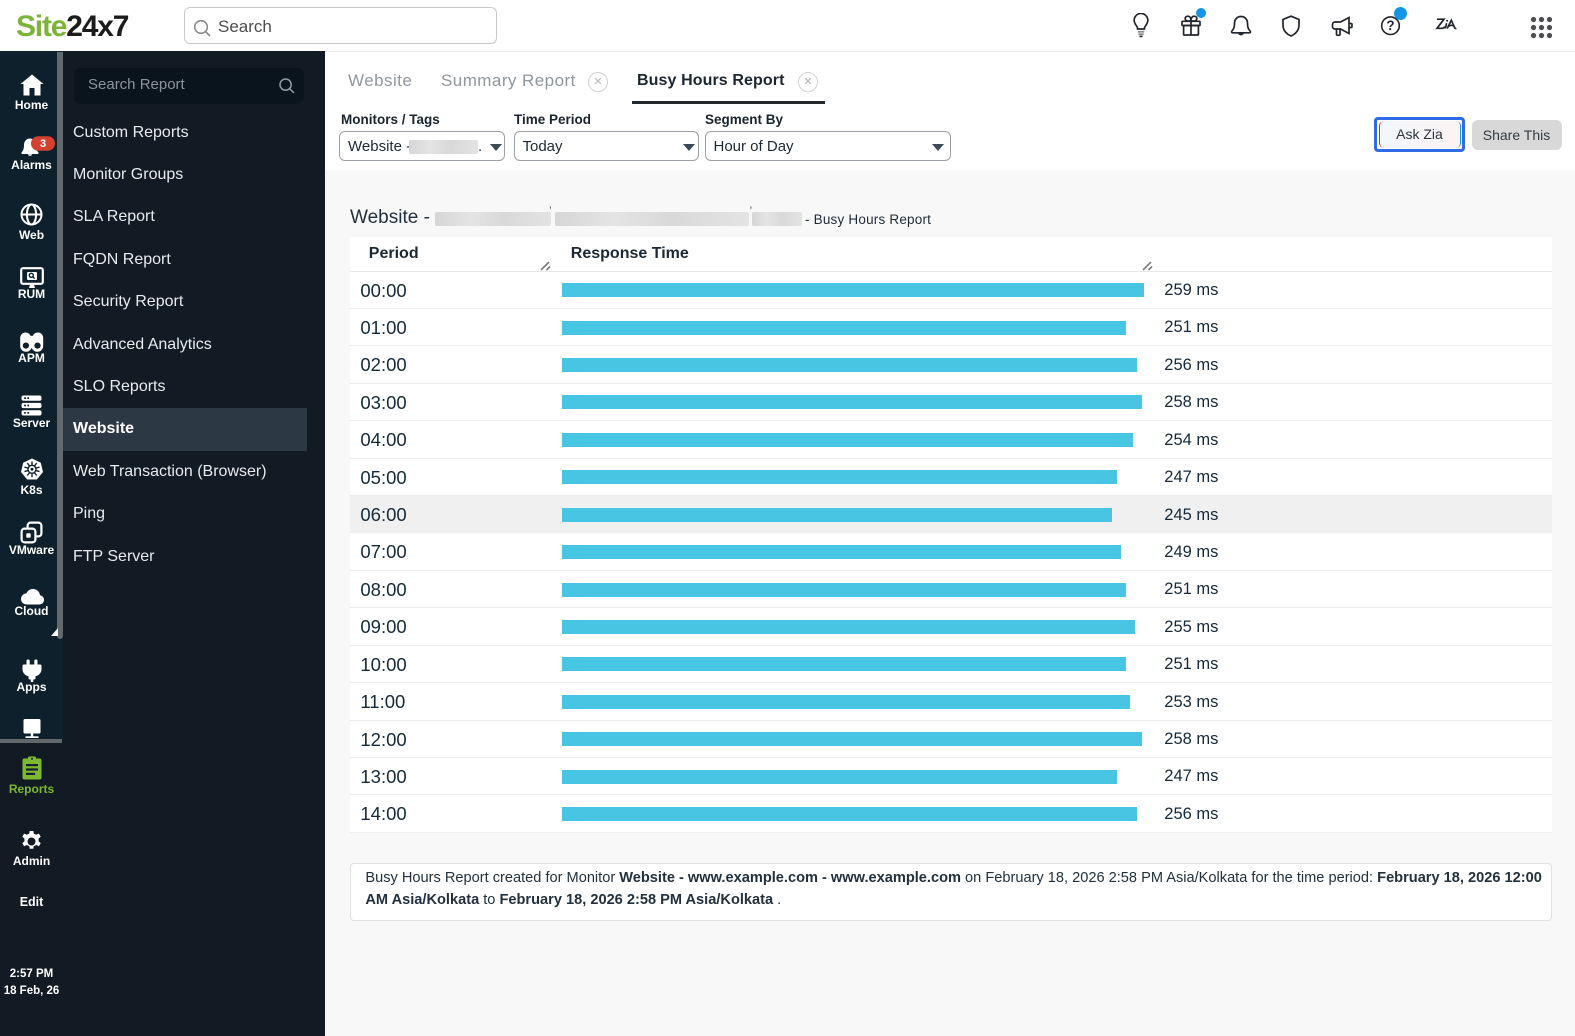  Describe the element at coordinates (42, 144) in the screenshot. I see `svg-text: 3` at that location.